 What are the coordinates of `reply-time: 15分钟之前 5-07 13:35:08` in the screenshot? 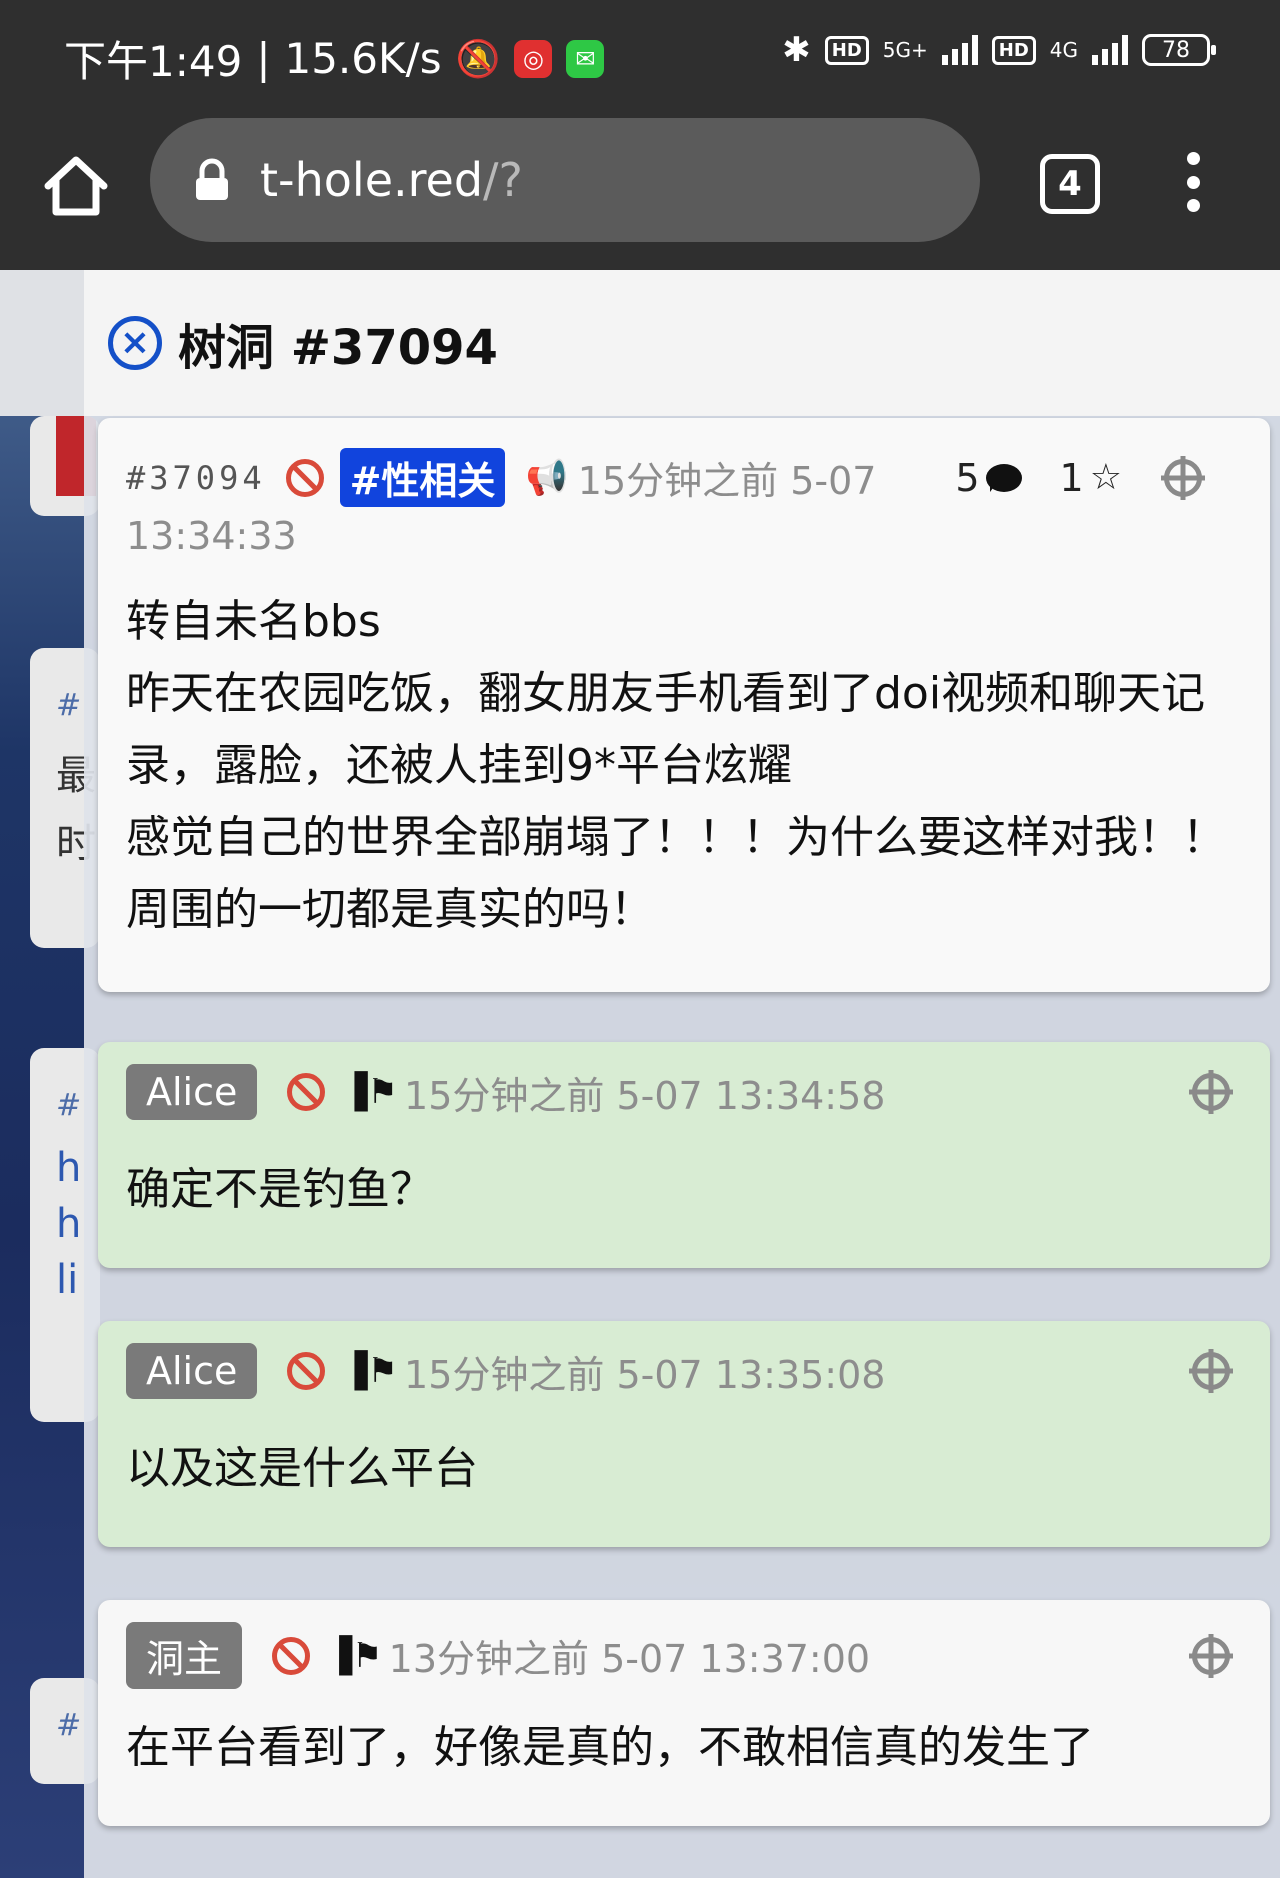 It's located at (645, 1374).